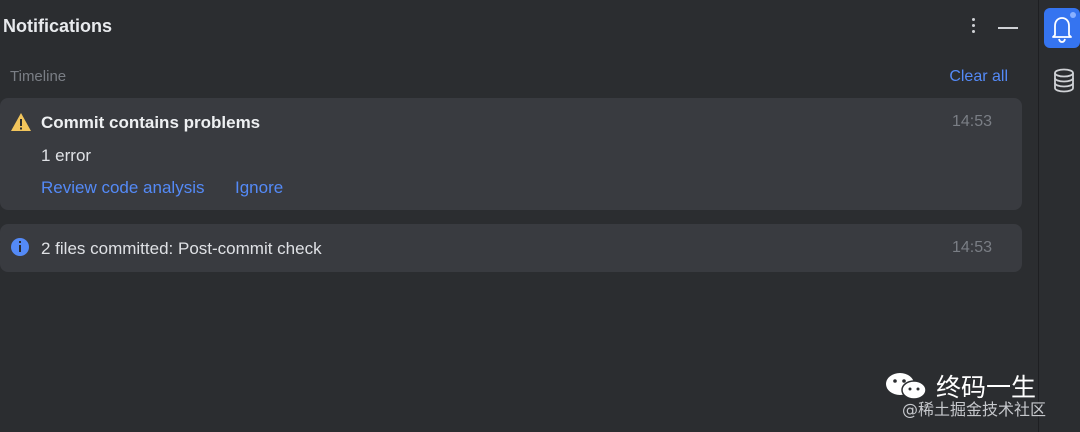 This screenshot has width=1080, height=432. What do you see at coordinates (1008, 28) in the screenshot?
I see `minimize-icon` at bounding box center [1008, 28].